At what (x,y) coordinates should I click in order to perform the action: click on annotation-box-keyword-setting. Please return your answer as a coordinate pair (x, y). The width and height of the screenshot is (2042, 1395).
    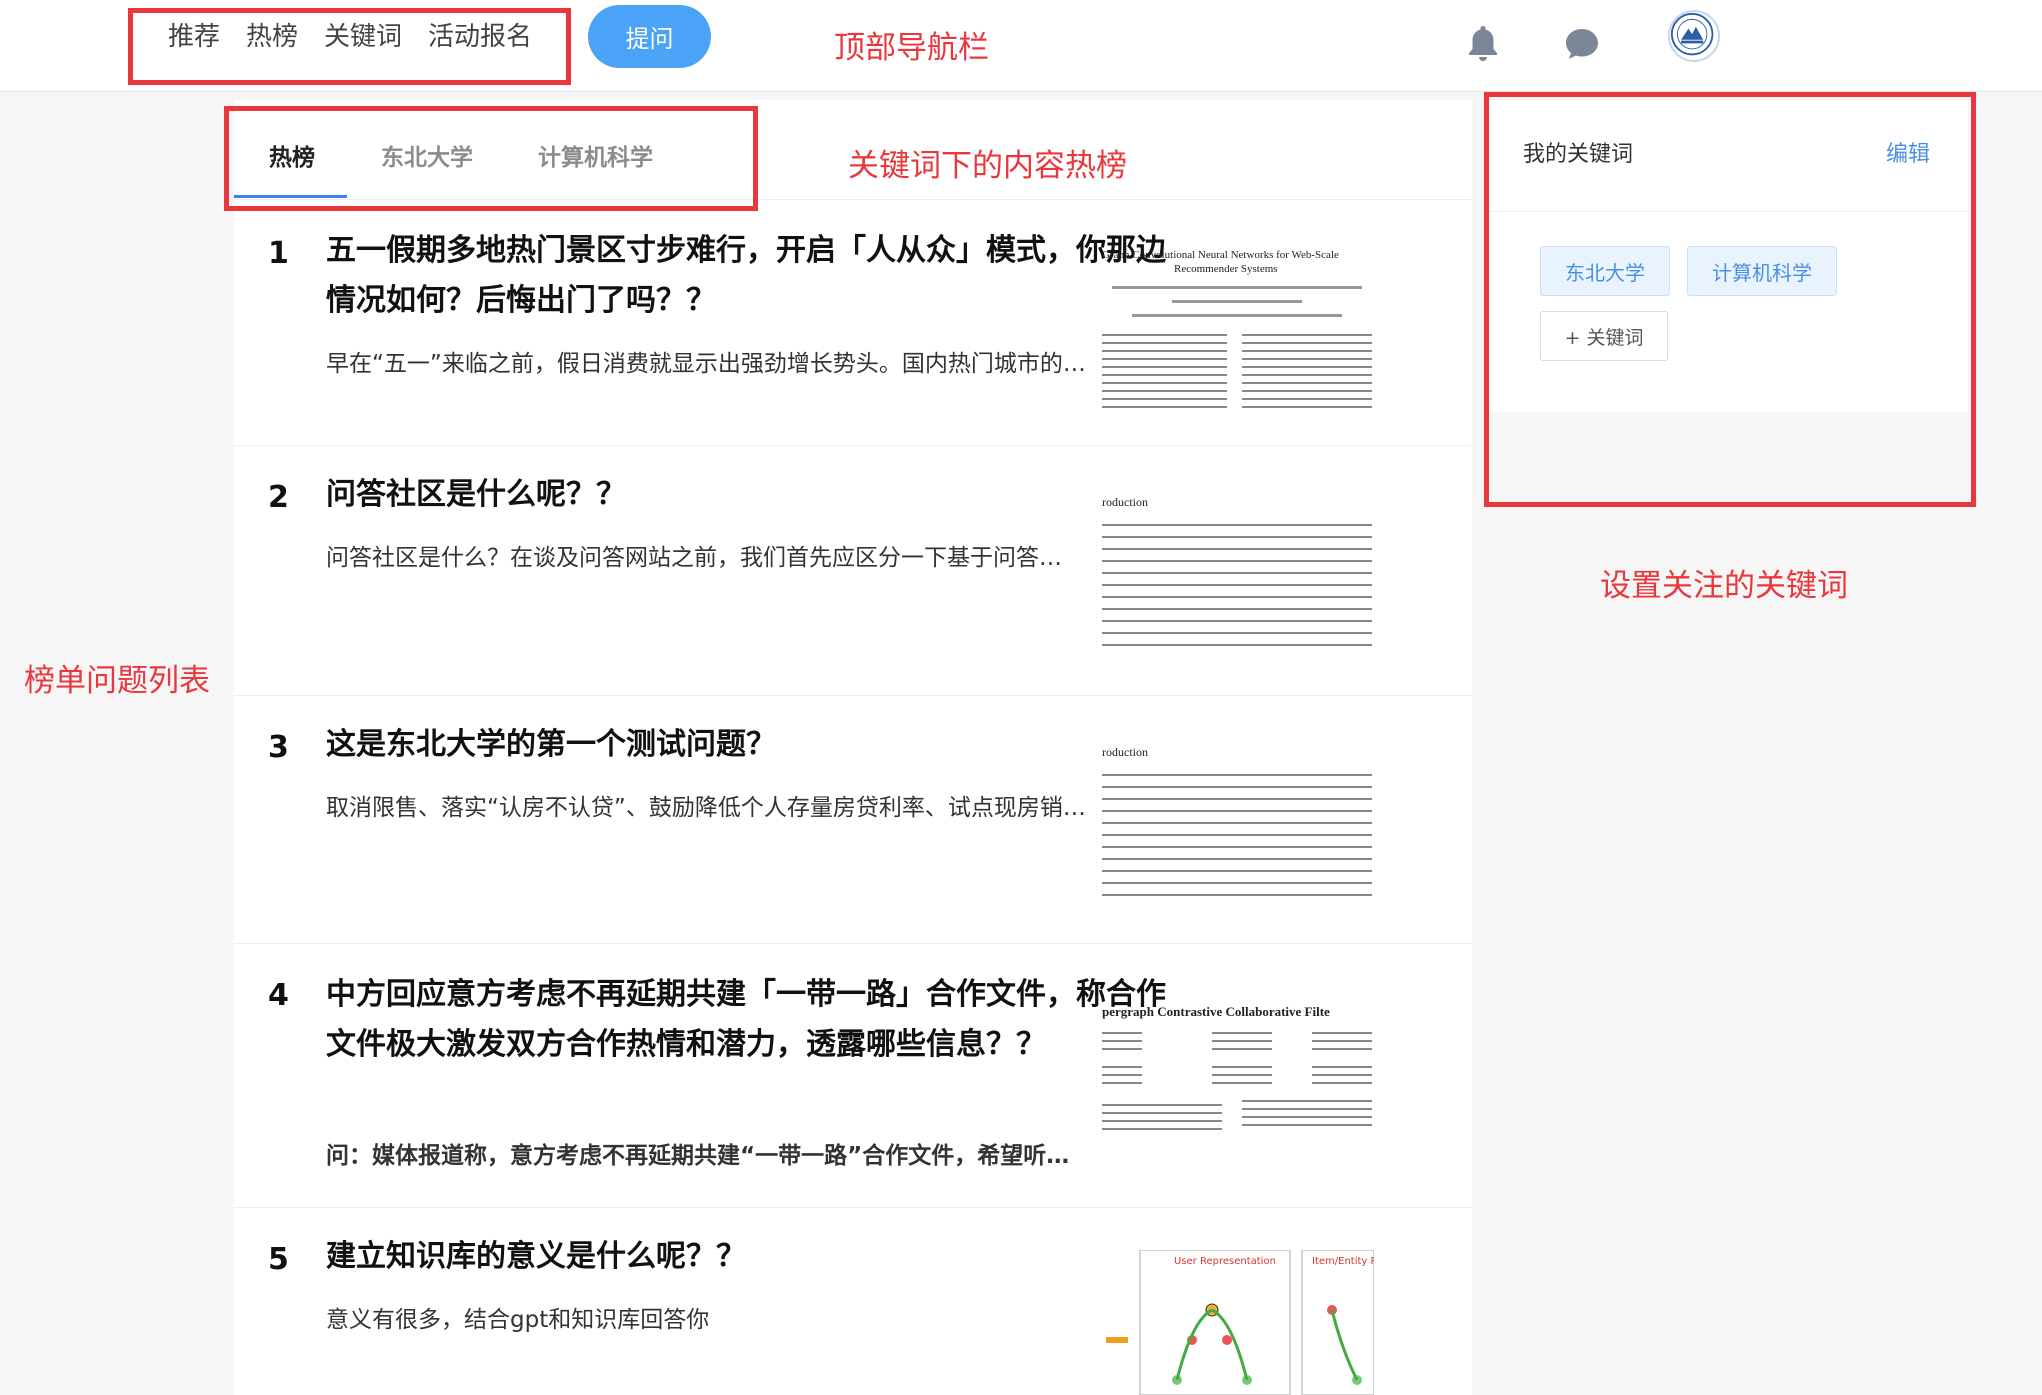
    Looking at the image, I should click on (1730, 299).